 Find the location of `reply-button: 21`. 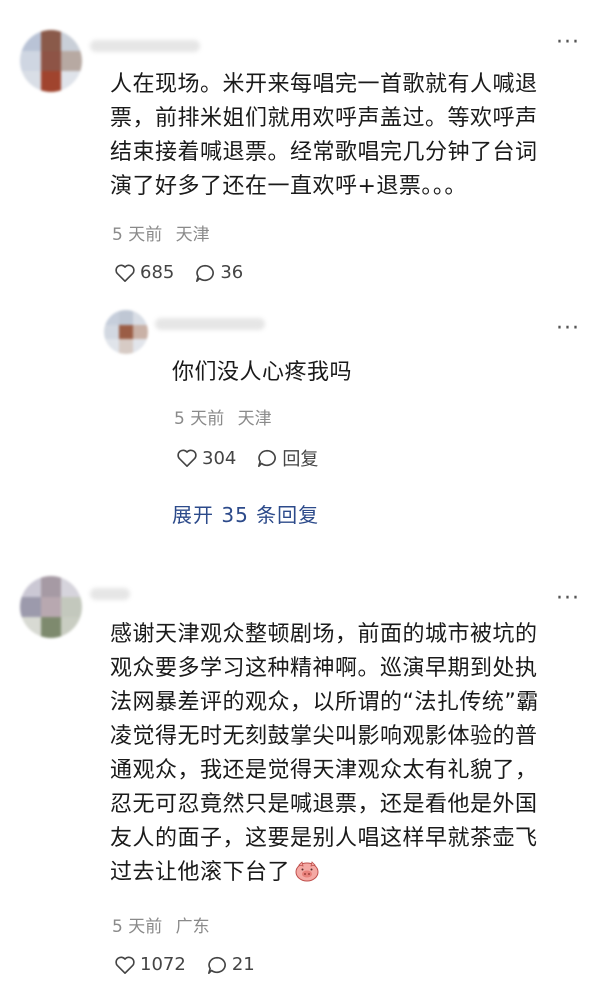

reply-button: 21 is located at coordinates (230, 964).